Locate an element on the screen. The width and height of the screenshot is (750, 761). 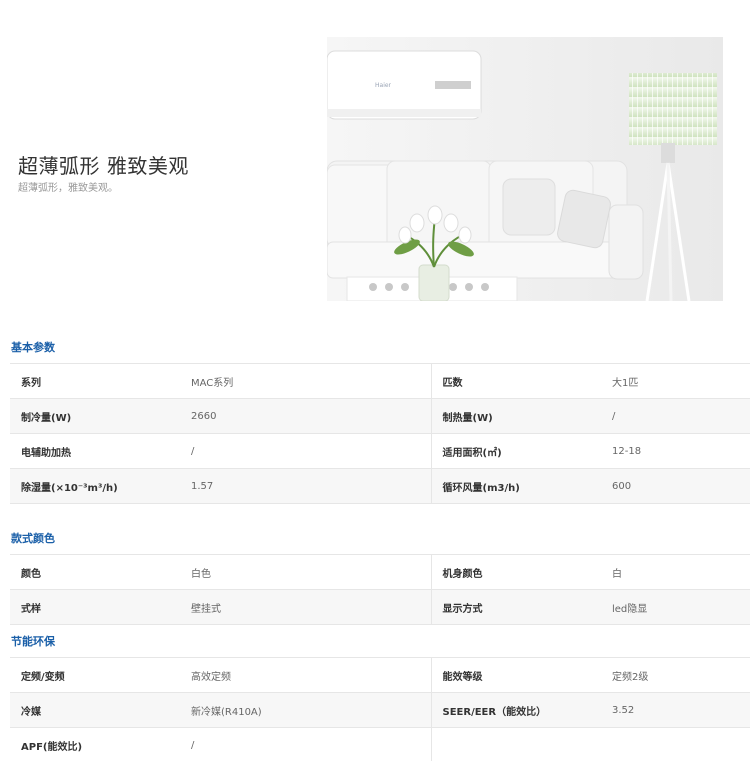
hero-subtitle: 超薄弧形，雅致美观。 is located at coordinates (68, 188).